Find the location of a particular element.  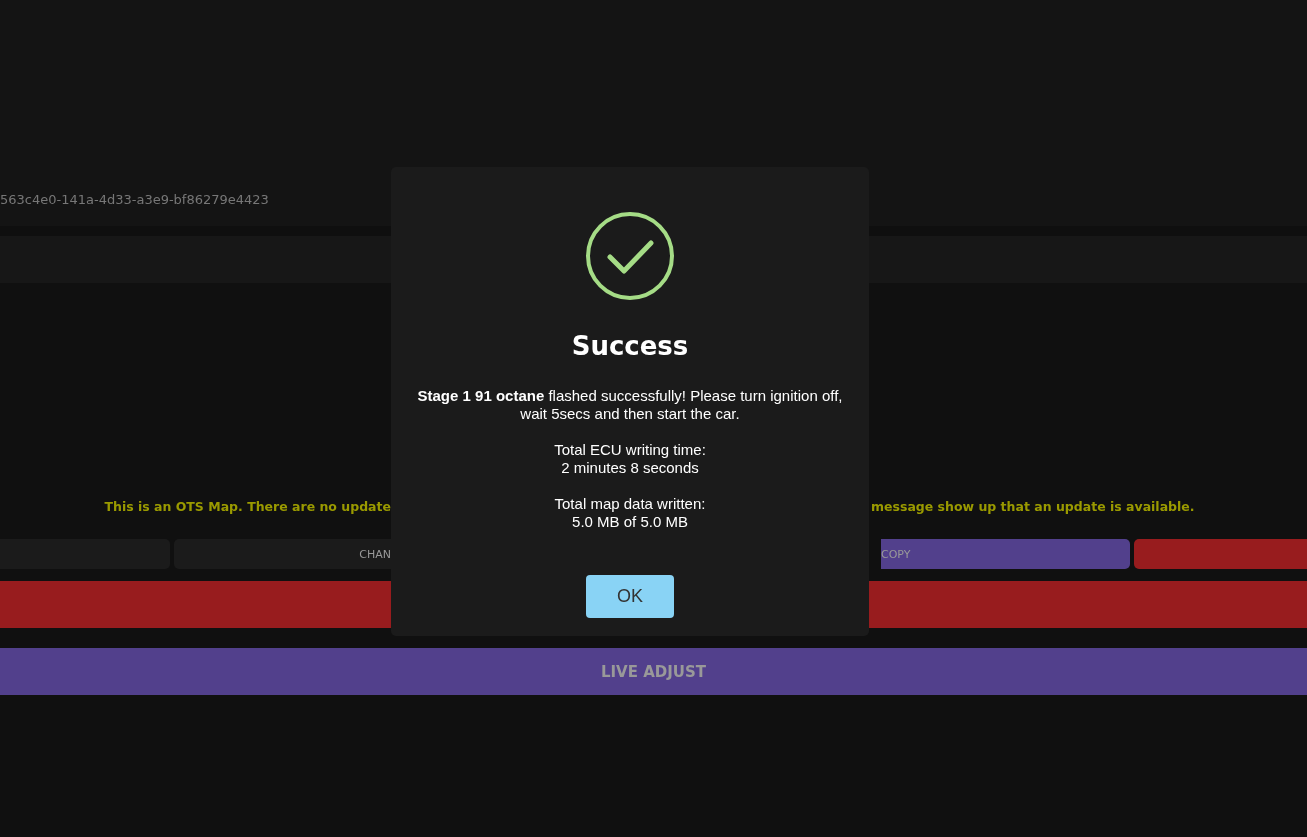

stat-label: Total ECU writing time: is located at coordinates (630, 450).